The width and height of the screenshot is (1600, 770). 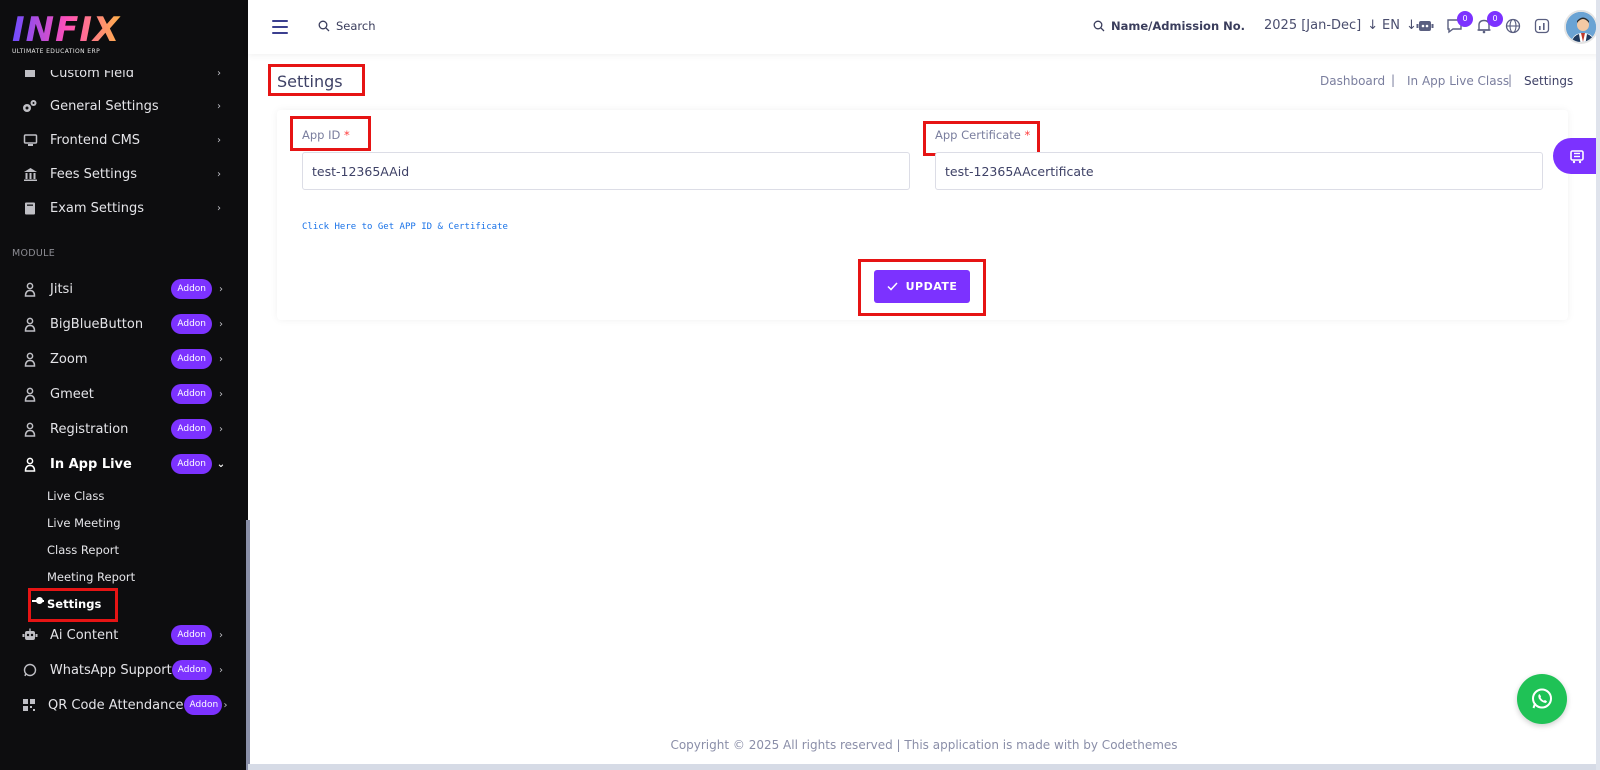 I want to click on sidebar-item-label: Frontend CMS, so click(x=95, y=140).